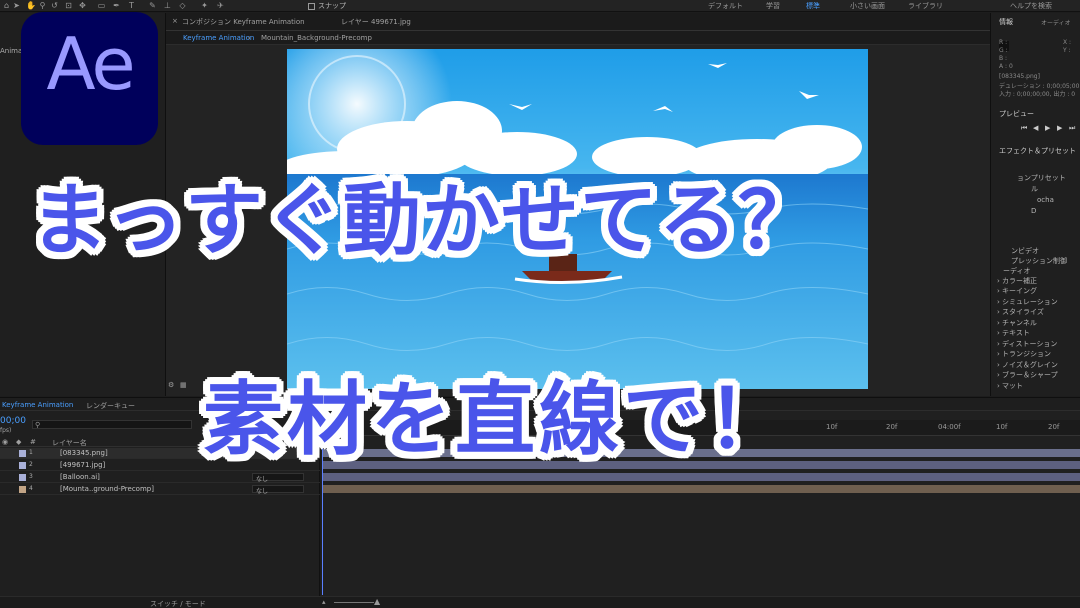 Image resolution: width=1080 pixels, height=608 pixels. I want to click on layer-name: [083345.png], so click(84, 453).